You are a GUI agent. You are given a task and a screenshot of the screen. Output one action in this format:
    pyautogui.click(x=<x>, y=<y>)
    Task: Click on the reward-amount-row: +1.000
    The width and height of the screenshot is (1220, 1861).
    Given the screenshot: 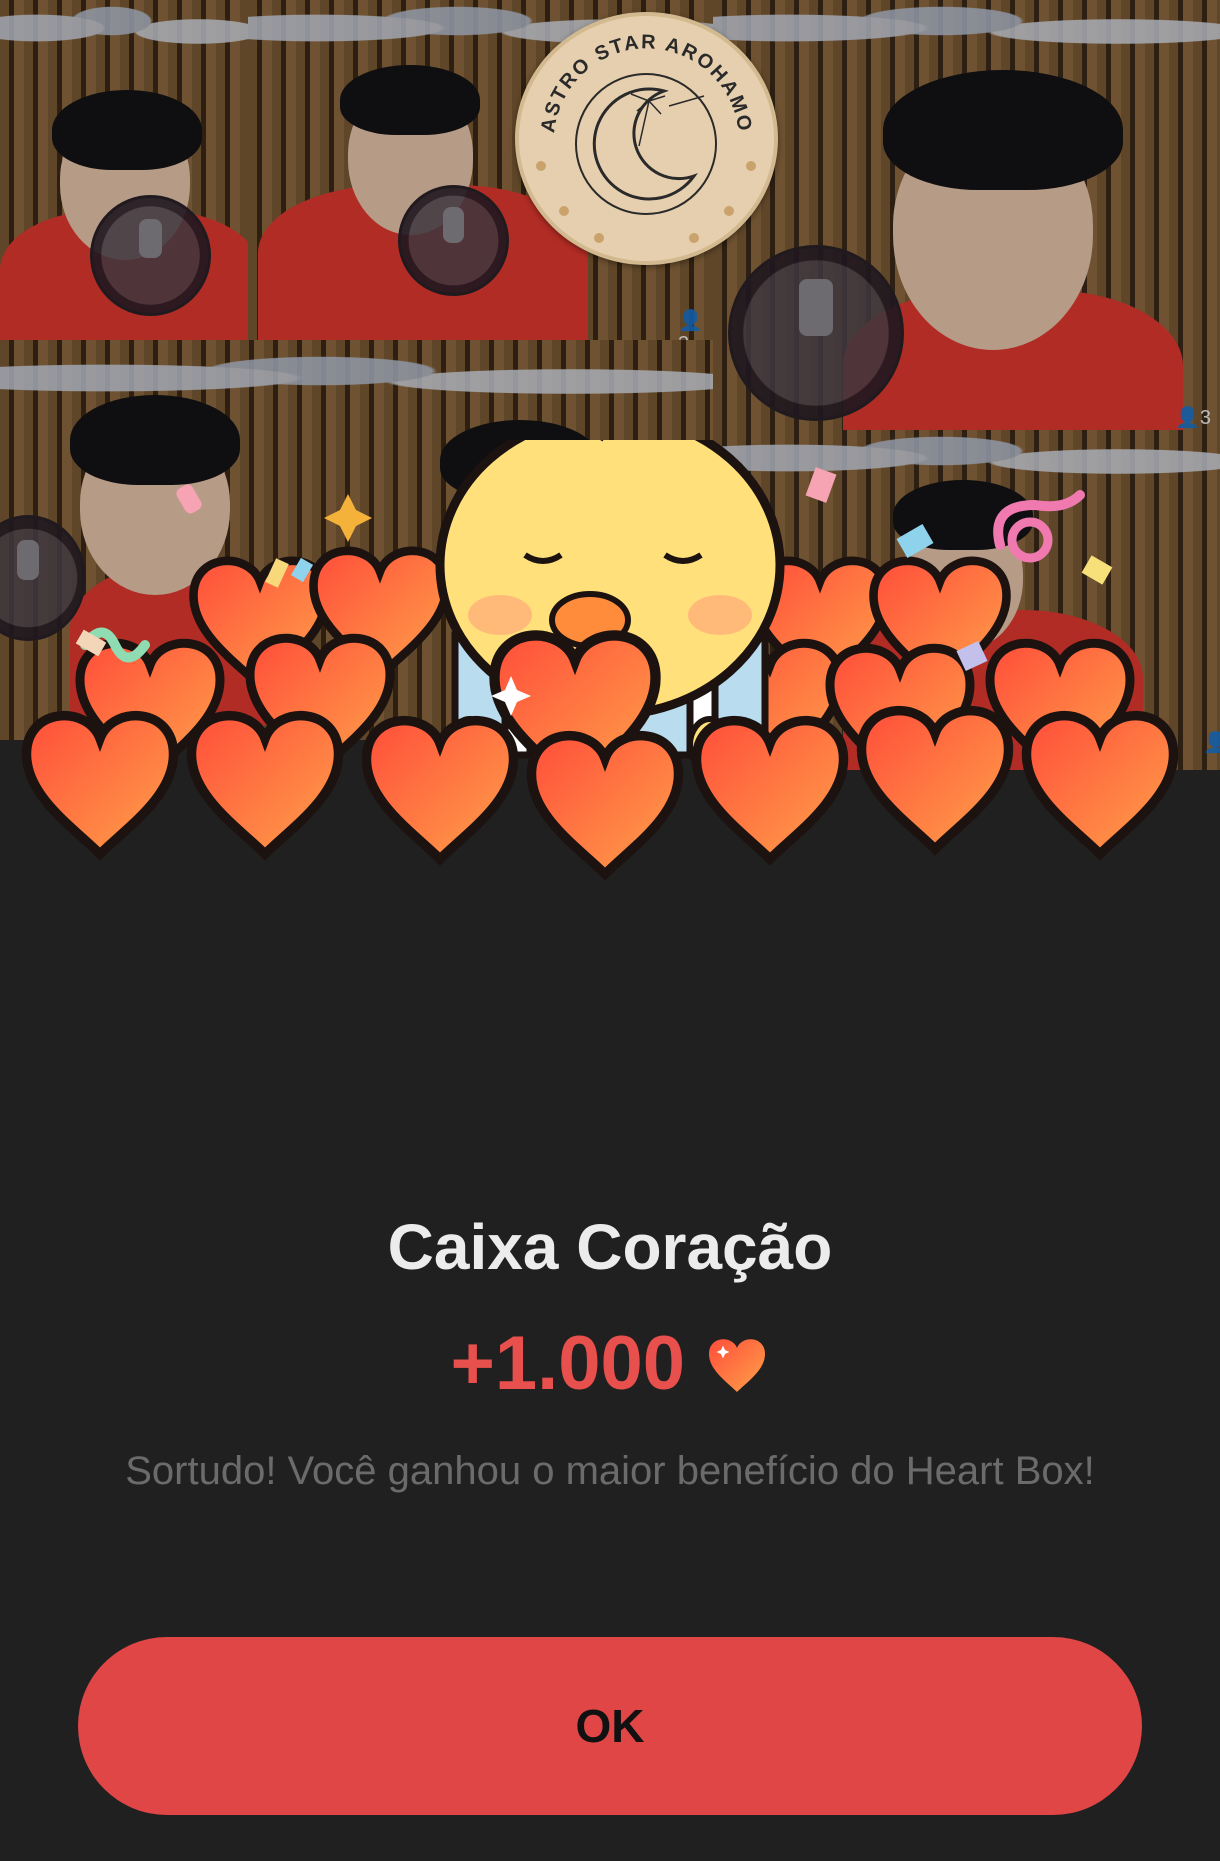 What is the action you would take?
    pyautogui.click(x=610, y=1363)
    